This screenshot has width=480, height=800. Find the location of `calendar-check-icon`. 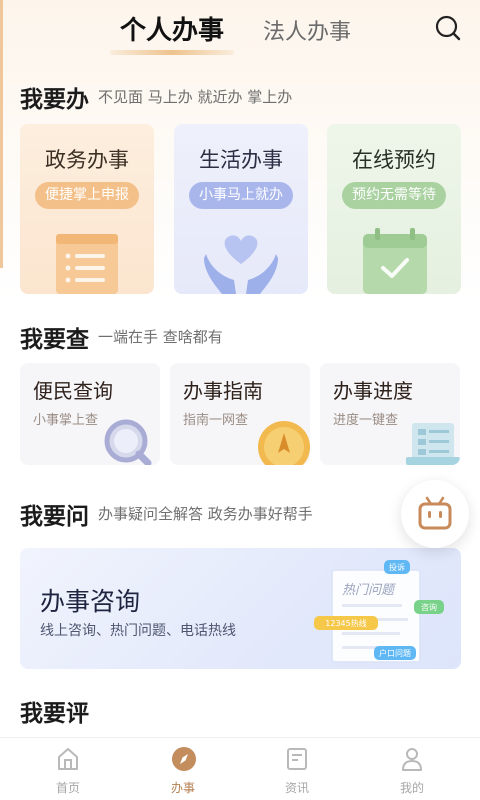

calendar-check-icon is located at coordinates (395, 261).